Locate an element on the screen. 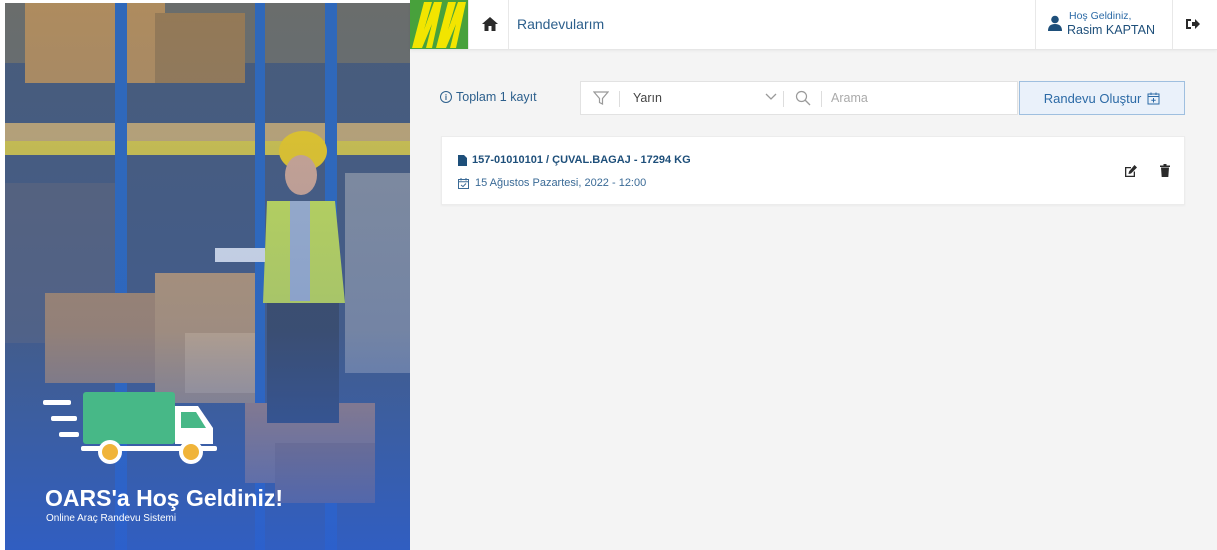 Image resolution: width=1217 pixels, height=550 pixels. trash-icon is located at coordinates (1165, 170).